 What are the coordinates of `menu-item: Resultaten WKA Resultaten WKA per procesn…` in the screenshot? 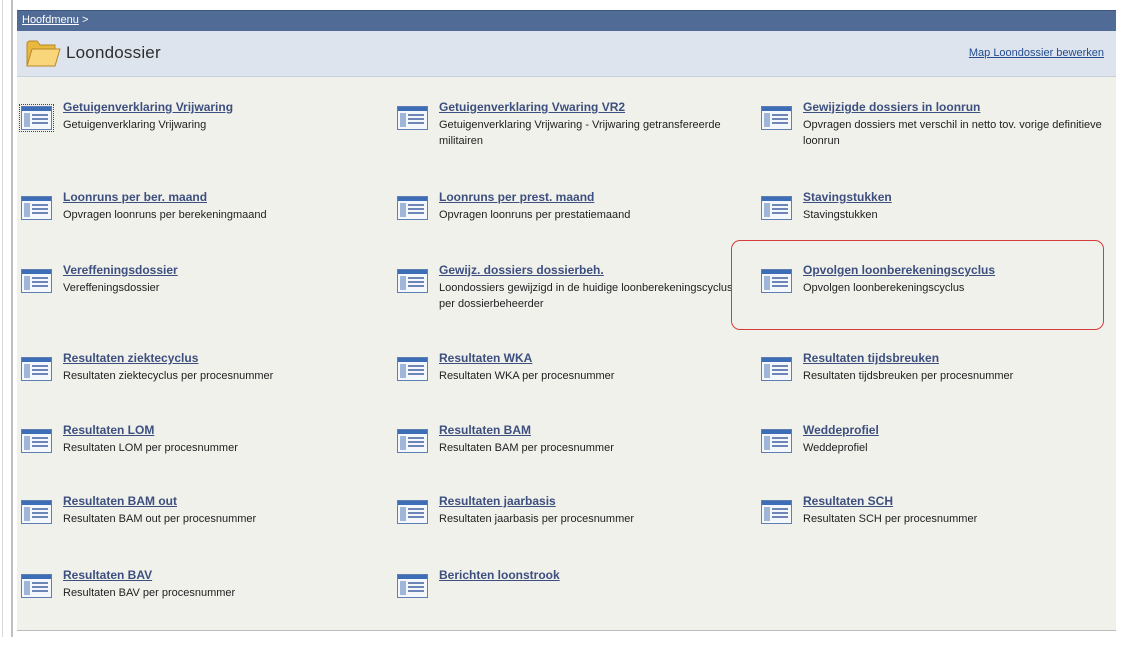 It's located at (574, 391).